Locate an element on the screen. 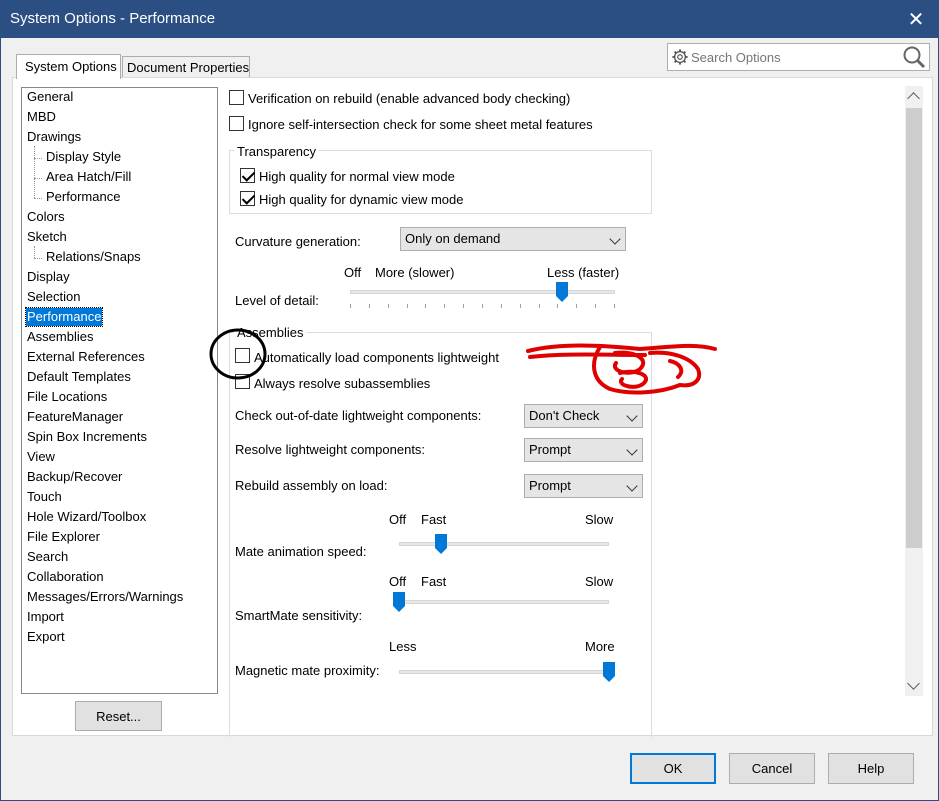  sidebar-item-display: Display is located at coordinates (48, 277).